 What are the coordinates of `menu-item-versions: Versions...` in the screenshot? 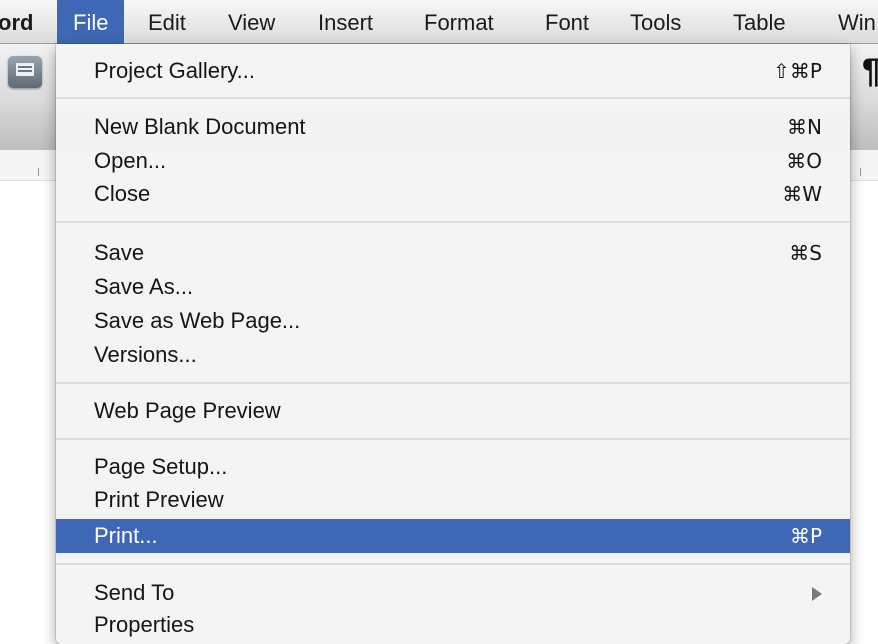 It's located at (453, 355).